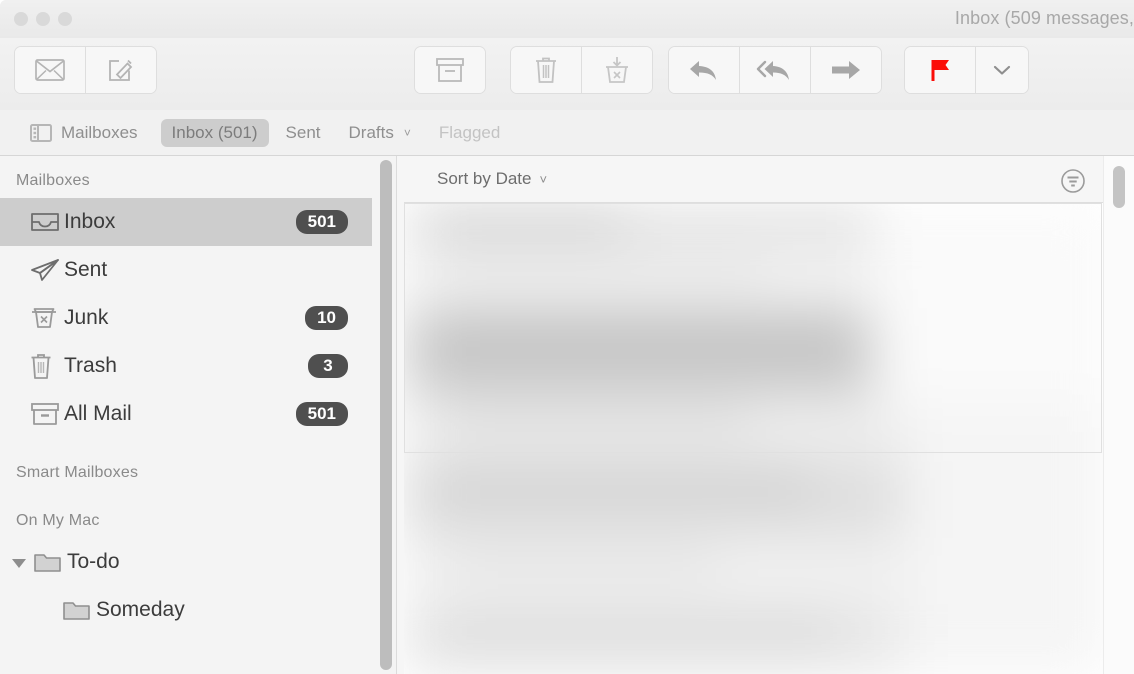 The height and width of the screenshot is (674, 1134). I want to click on chevron-down-icon, so click(1002, 70).